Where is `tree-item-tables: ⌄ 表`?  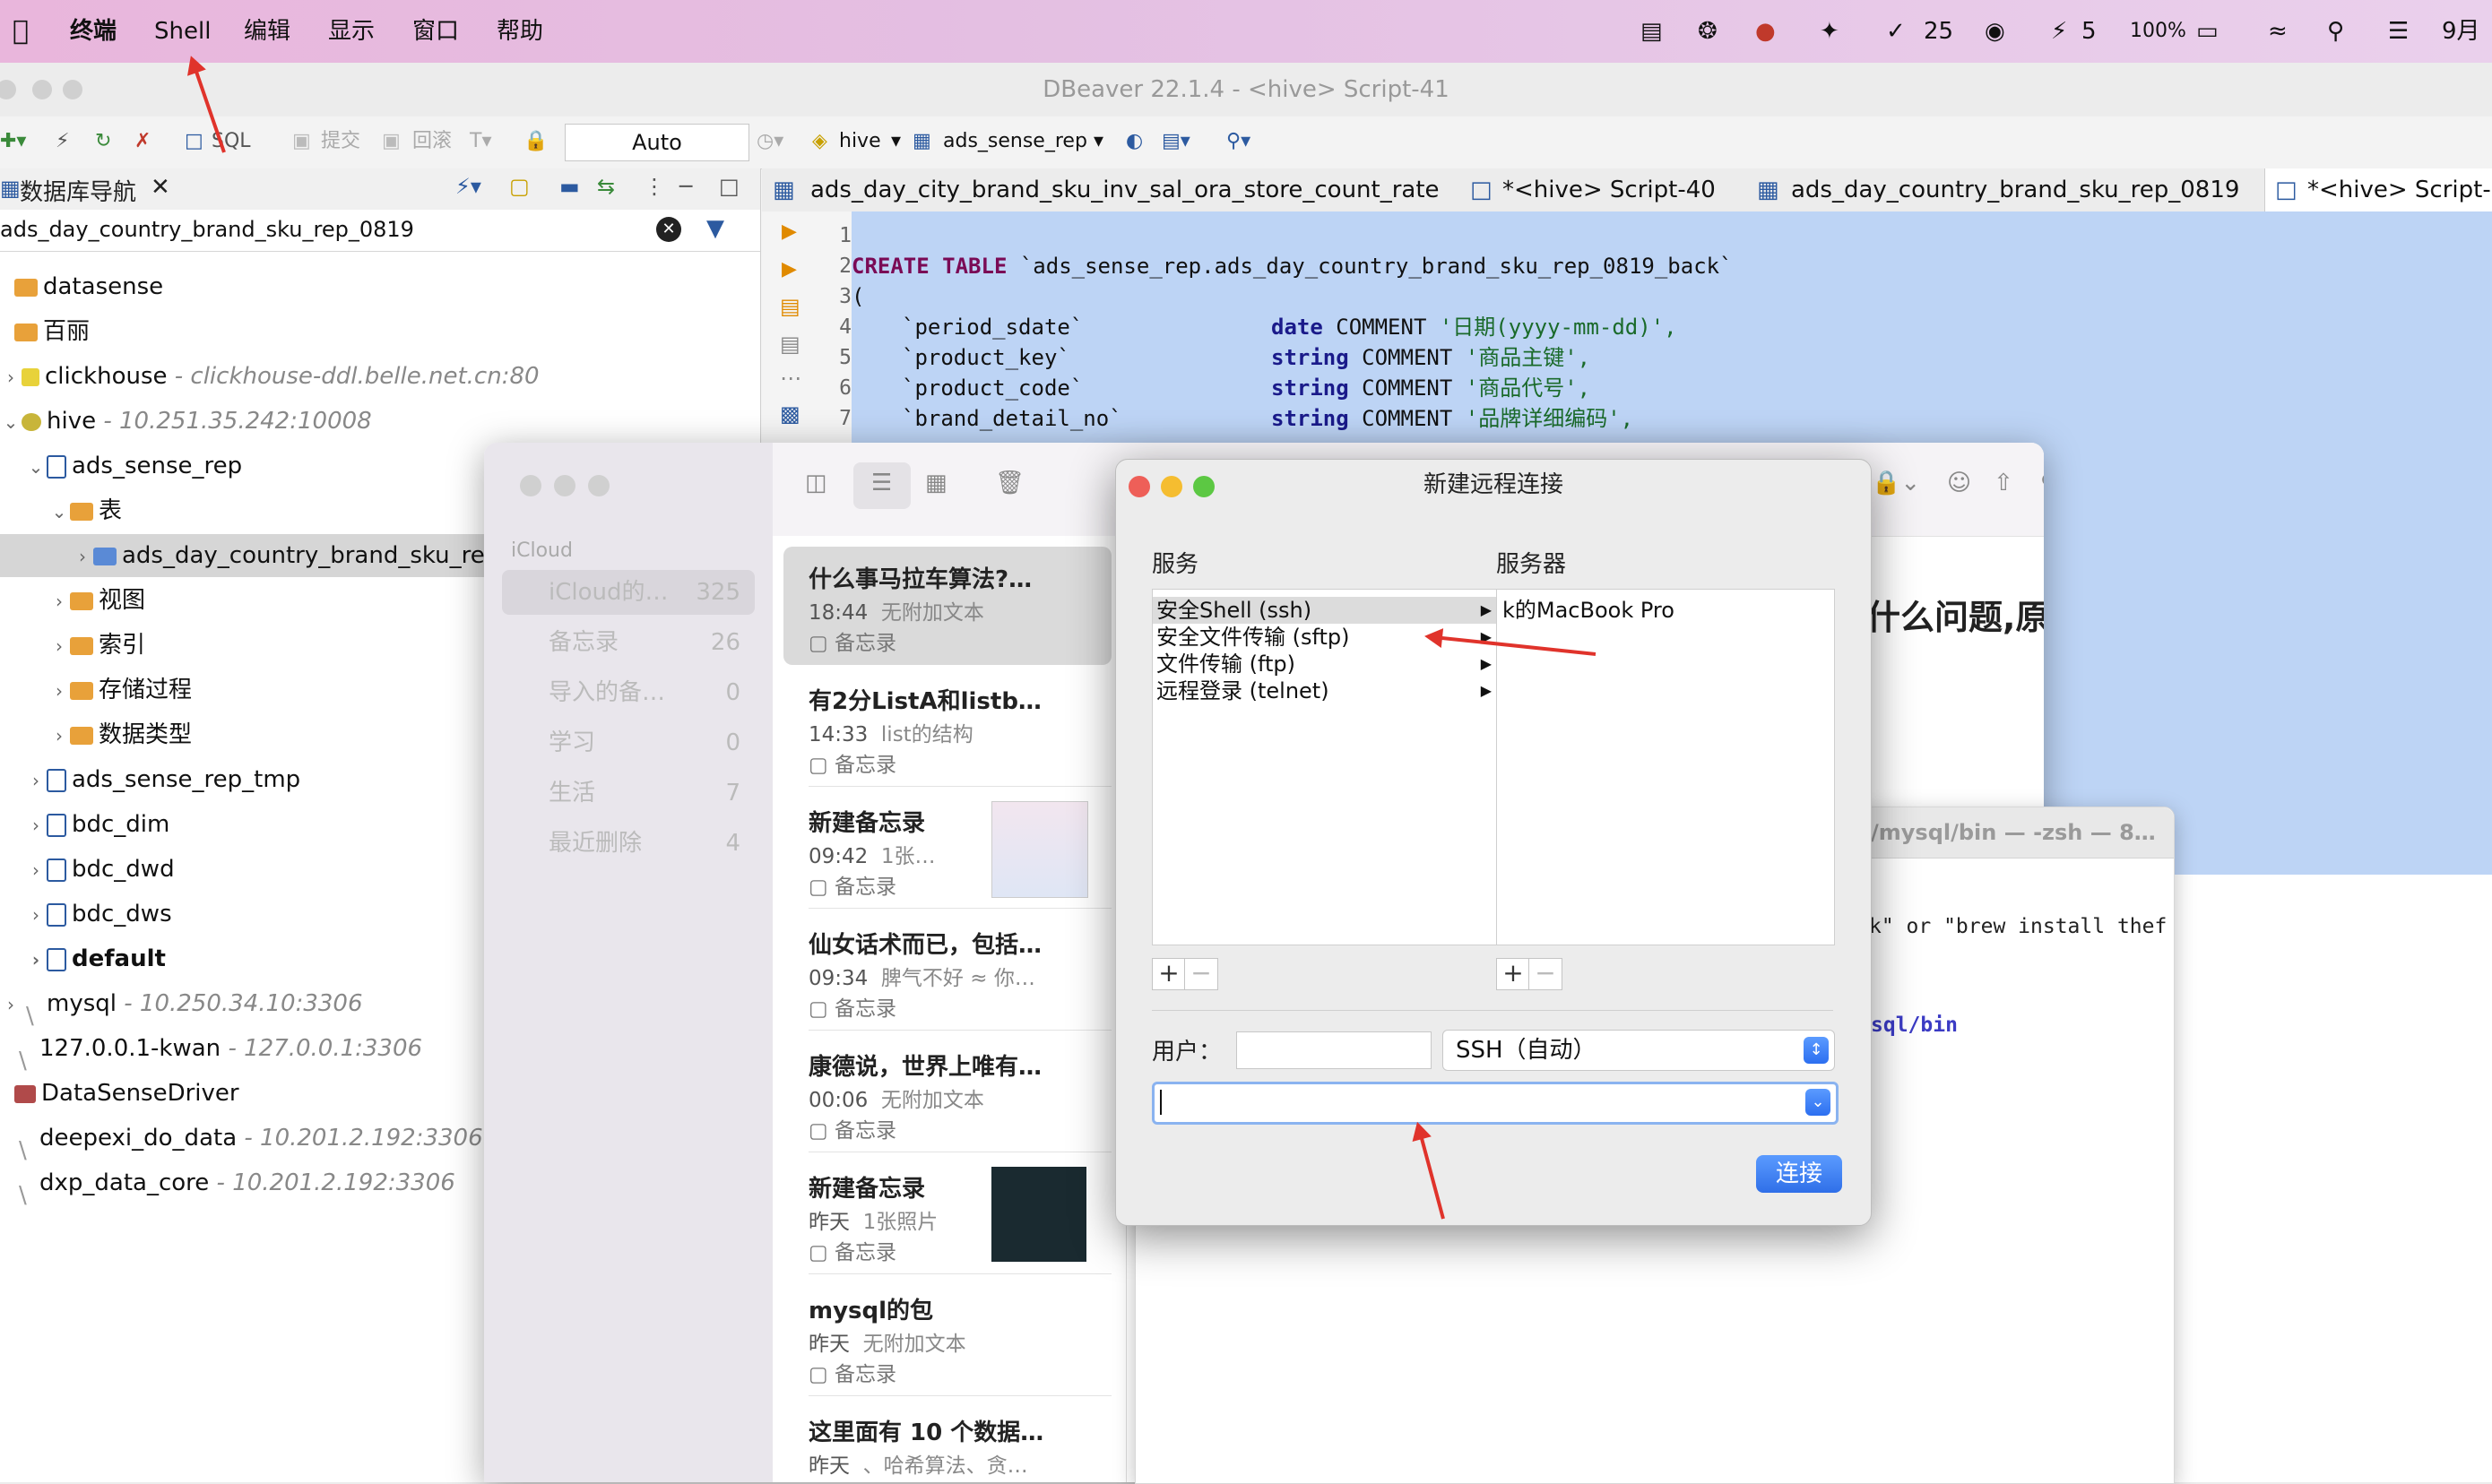 tree-item-tables: ⌄ 表 is located at coordinates (85, 510).